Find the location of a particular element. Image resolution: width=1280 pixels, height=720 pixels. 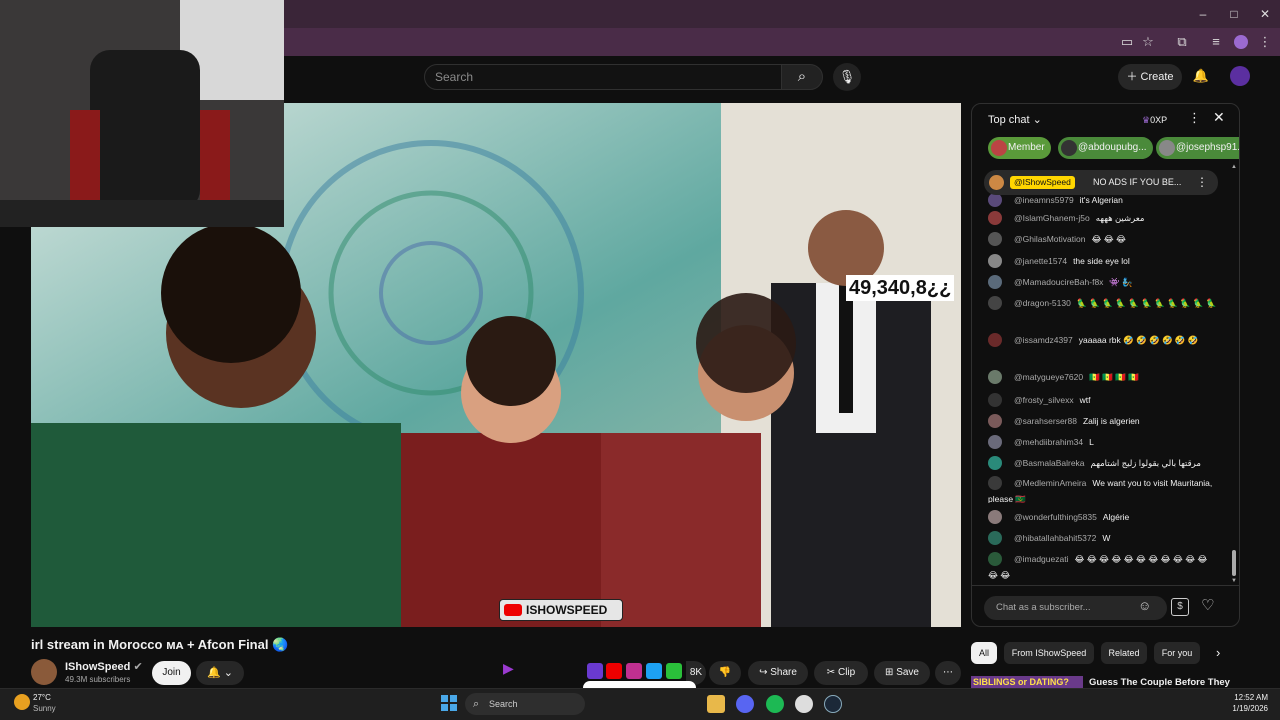

close-window-button: ✕ is located at coordinates (1265, 14).